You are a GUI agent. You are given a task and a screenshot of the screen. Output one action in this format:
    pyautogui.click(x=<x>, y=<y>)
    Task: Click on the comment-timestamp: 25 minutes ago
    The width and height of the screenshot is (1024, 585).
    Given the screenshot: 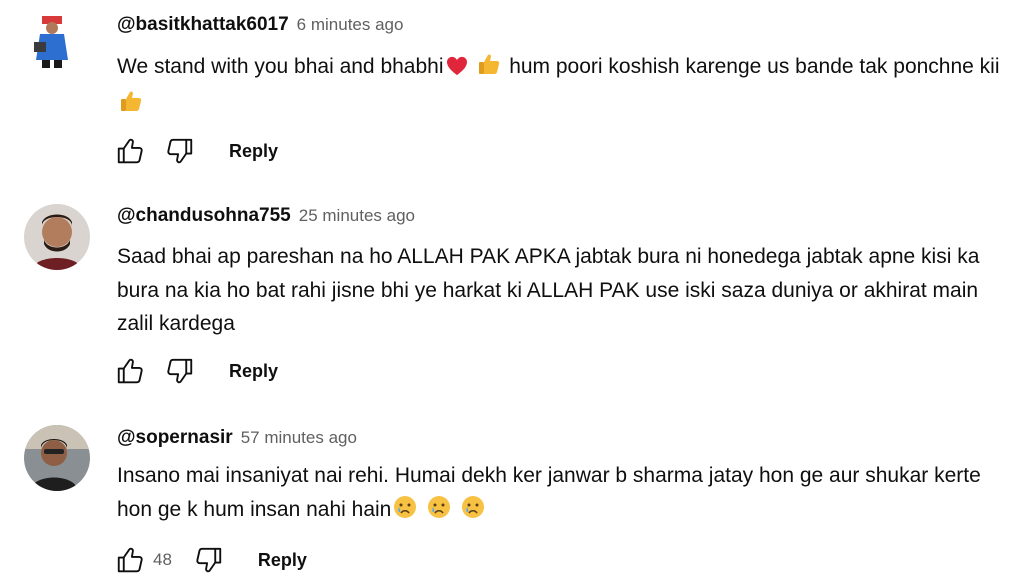 What is the action you would take?
    pyautogui.click(x=357, y=216)
    